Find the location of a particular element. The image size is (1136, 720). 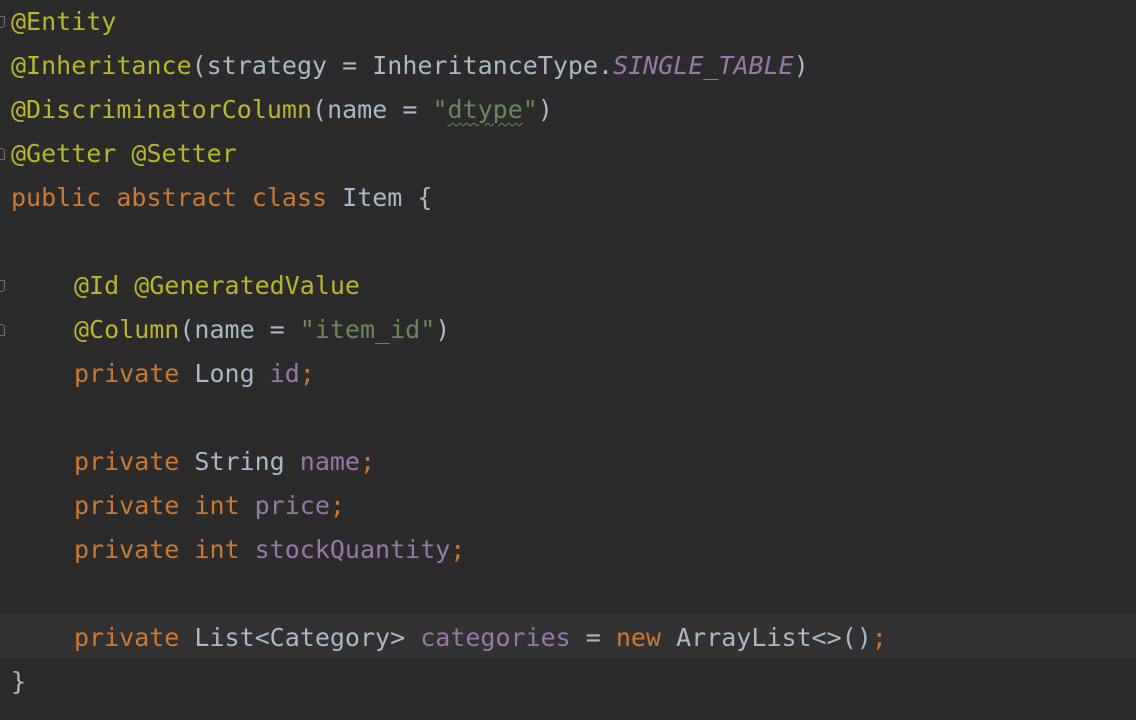

code-token: List<Category> is located at coordinates (307, 637).